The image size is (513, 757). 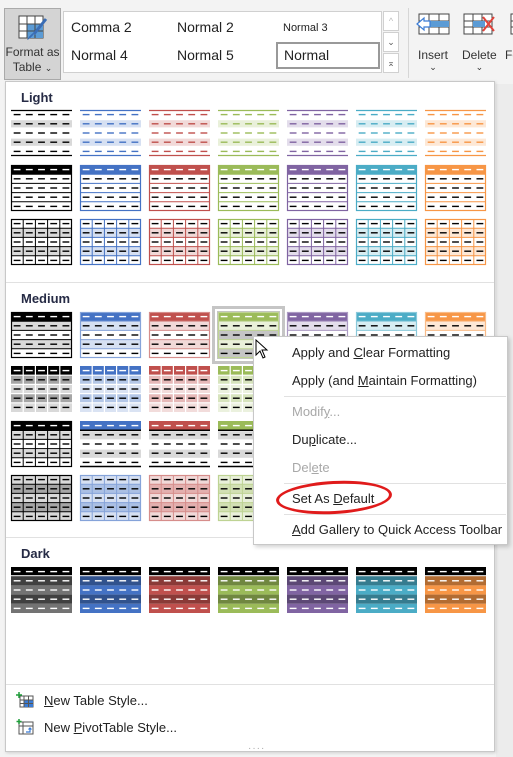 What do you see at coordinates (205, 27) in the screenshot?
I see `cell-style-normal-2: Normal 2` at bounding box center [205, 27].